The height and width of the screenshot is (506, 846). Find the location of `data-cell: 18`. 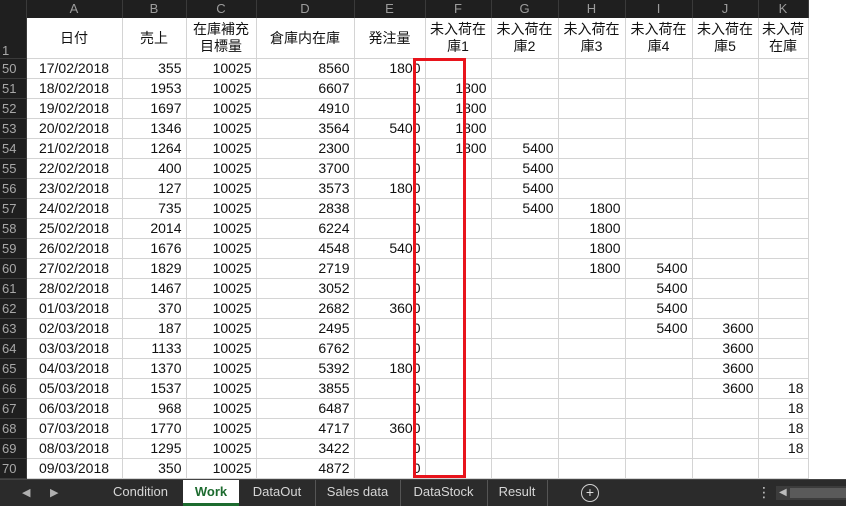

data-cell: 18 is located at coordinates (783, 428).